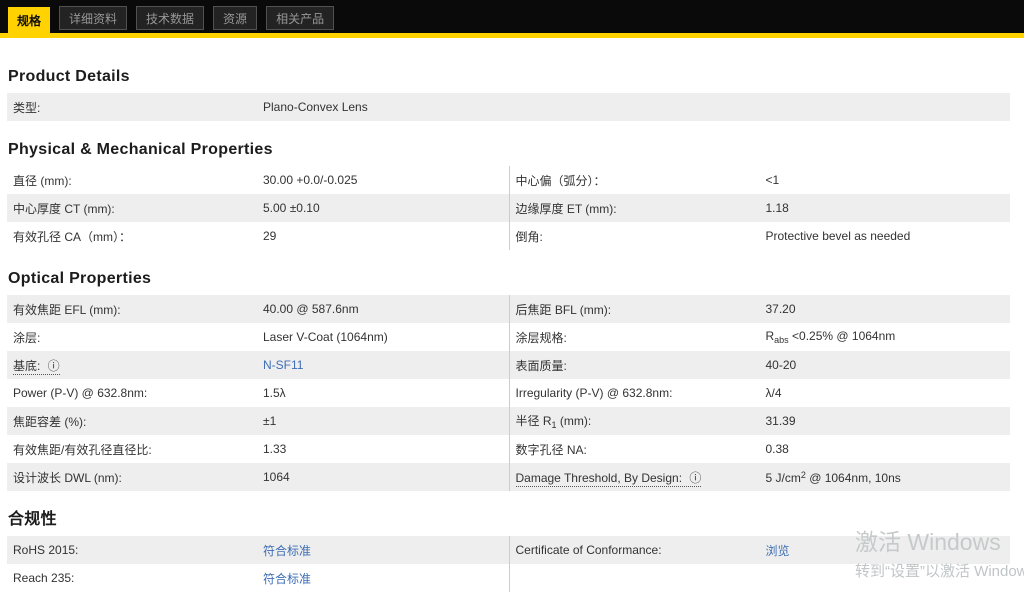 The height and width of the screenshot is (593, 1024). I want to click on spec-value: 37.20, so click(780, 309).